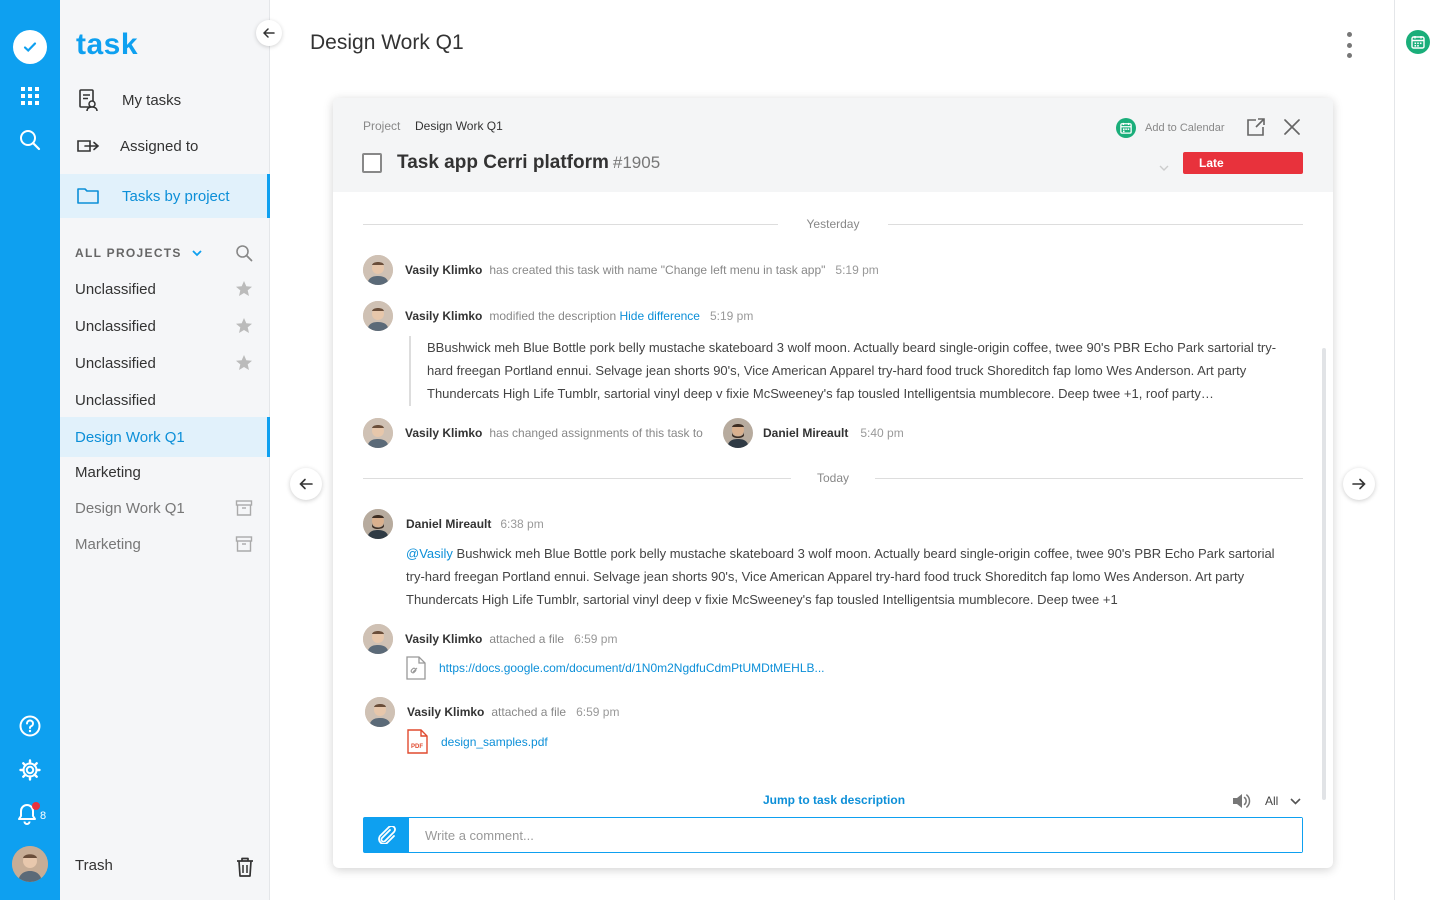 Image resolution: width=1440 pixels, height=900 pixels. What do you see at coordinates (834, 800) in the screenshot?
I see `jump-to-description-link: Jump to task description` at bounding box center [834, 800].